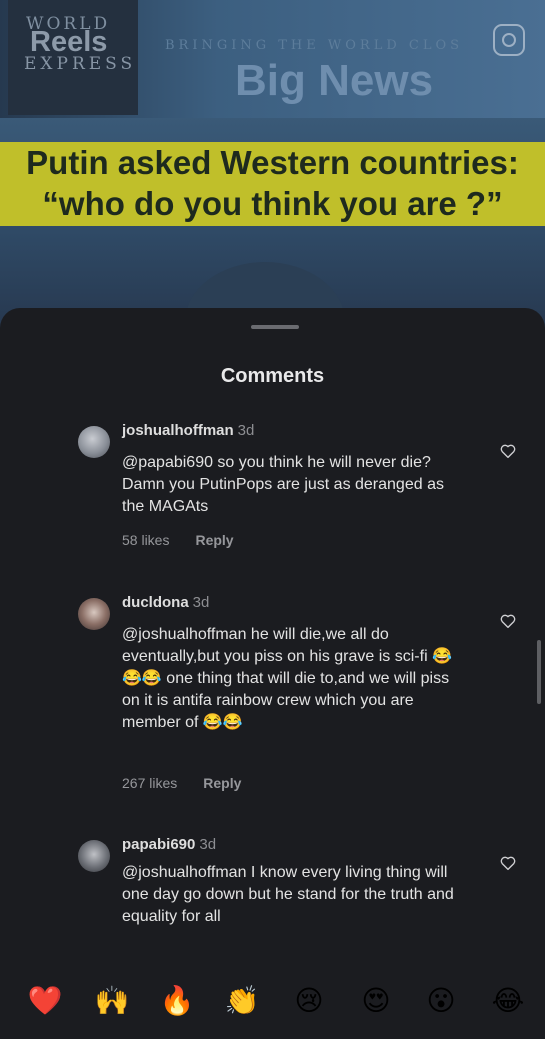  I want to click on username-text: ducldona, so click(155, 602).